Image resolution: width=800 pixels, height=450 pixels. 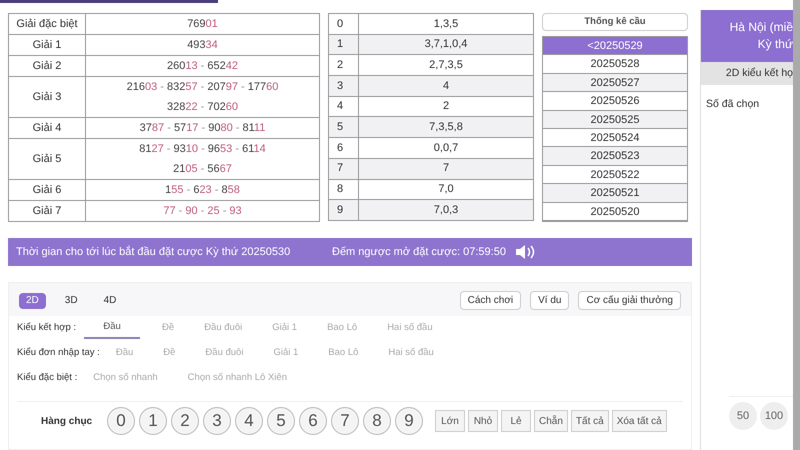 What do you see at coordinates (525, 252) in the screenshot?
I see `speaker-icon` at bounding box center [525, 252].